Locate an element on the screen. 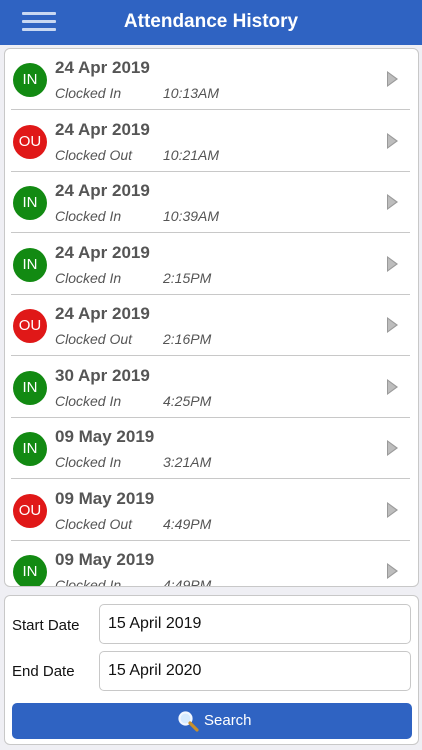 Image resolution: width=422 pixels, height=750 pixels. app-header: Attendance History is located at coordinates (211, 22).